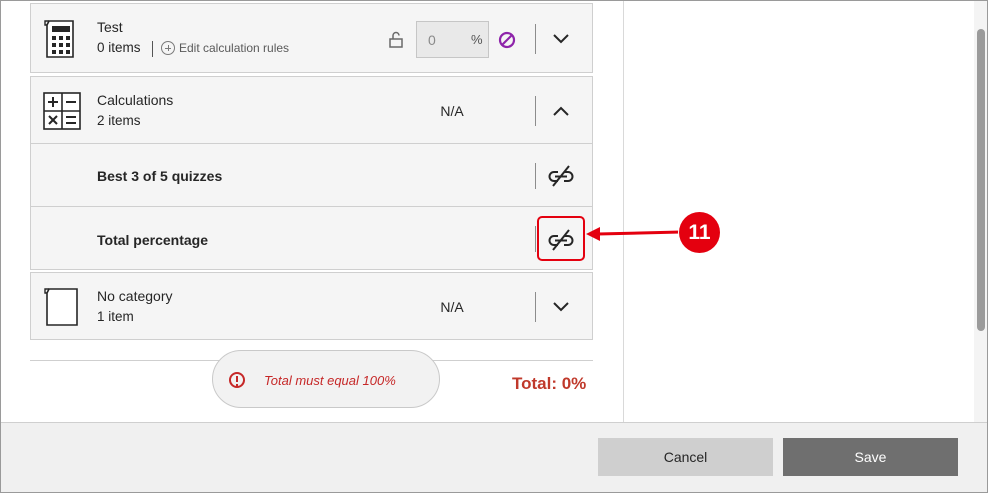  What do you see at coordinates (452, 39) in the screenshot?
I see `weight-percent-input: 0 %` at bounding box center [452, 39].